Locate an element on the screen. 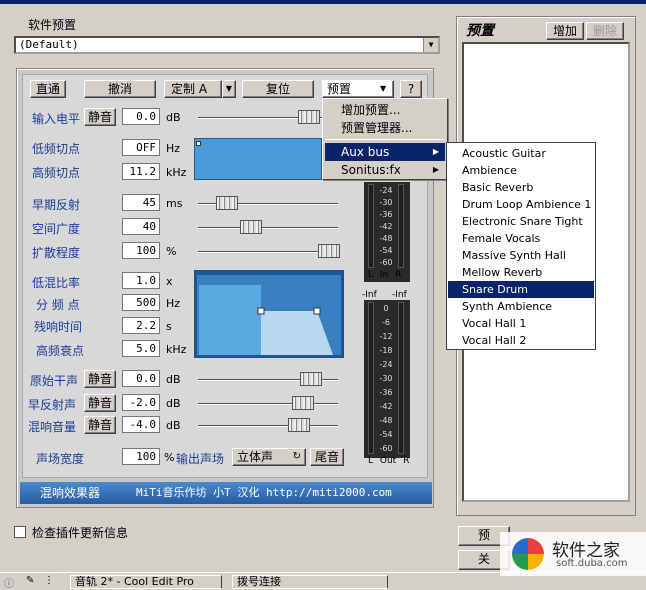 The width and height of the screenshot is (646, 590). update-checkbox-label: 检查插件更新信息 is located at coordinates (80, 533).